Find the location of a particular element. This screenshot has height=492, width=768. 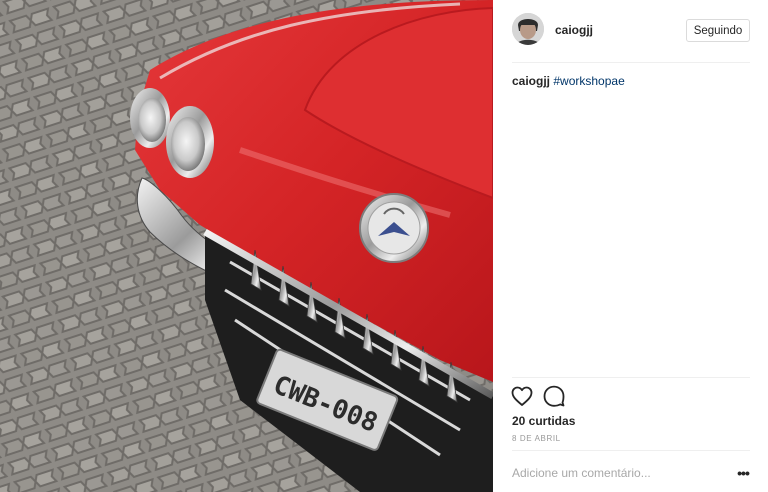

more-options-button: ••• is located at coordinates (743, 473).